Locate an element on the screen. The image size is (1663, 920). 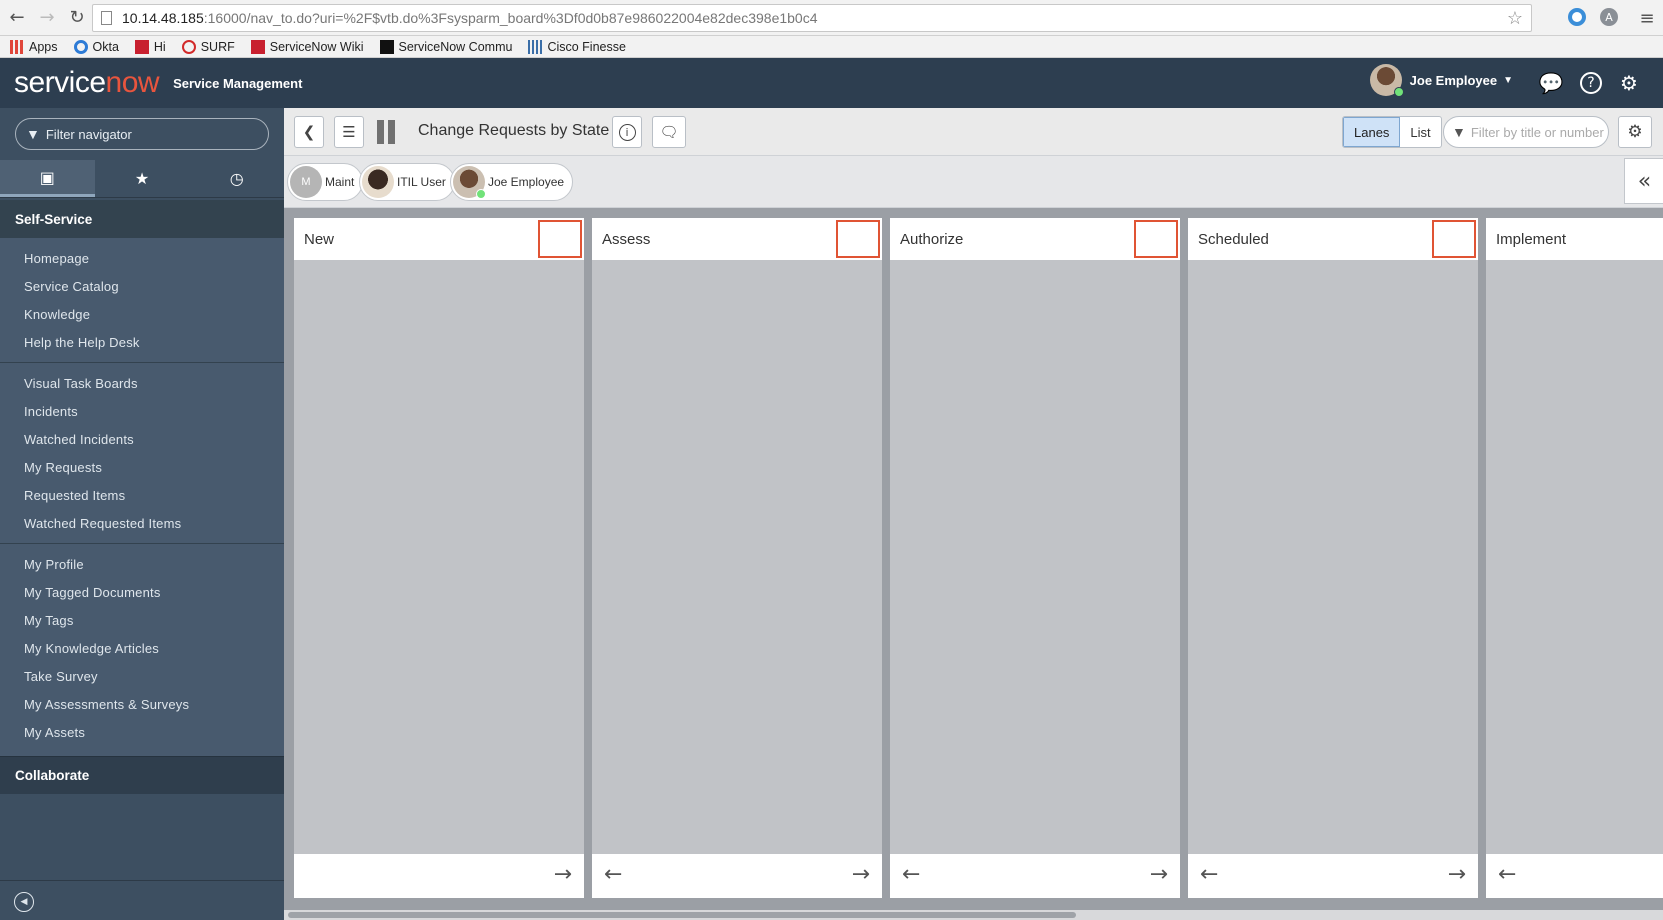
lanes-view-button: Lanes is located at coordinates (1372, 132).